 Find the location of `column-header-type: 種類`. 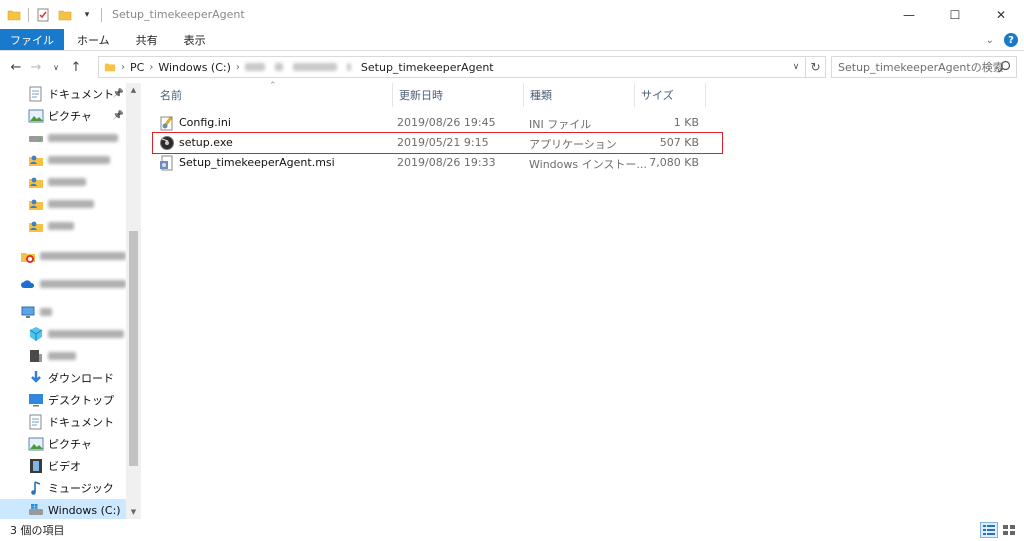

column-header-type: 種類 is located at coordinates (578, 95).